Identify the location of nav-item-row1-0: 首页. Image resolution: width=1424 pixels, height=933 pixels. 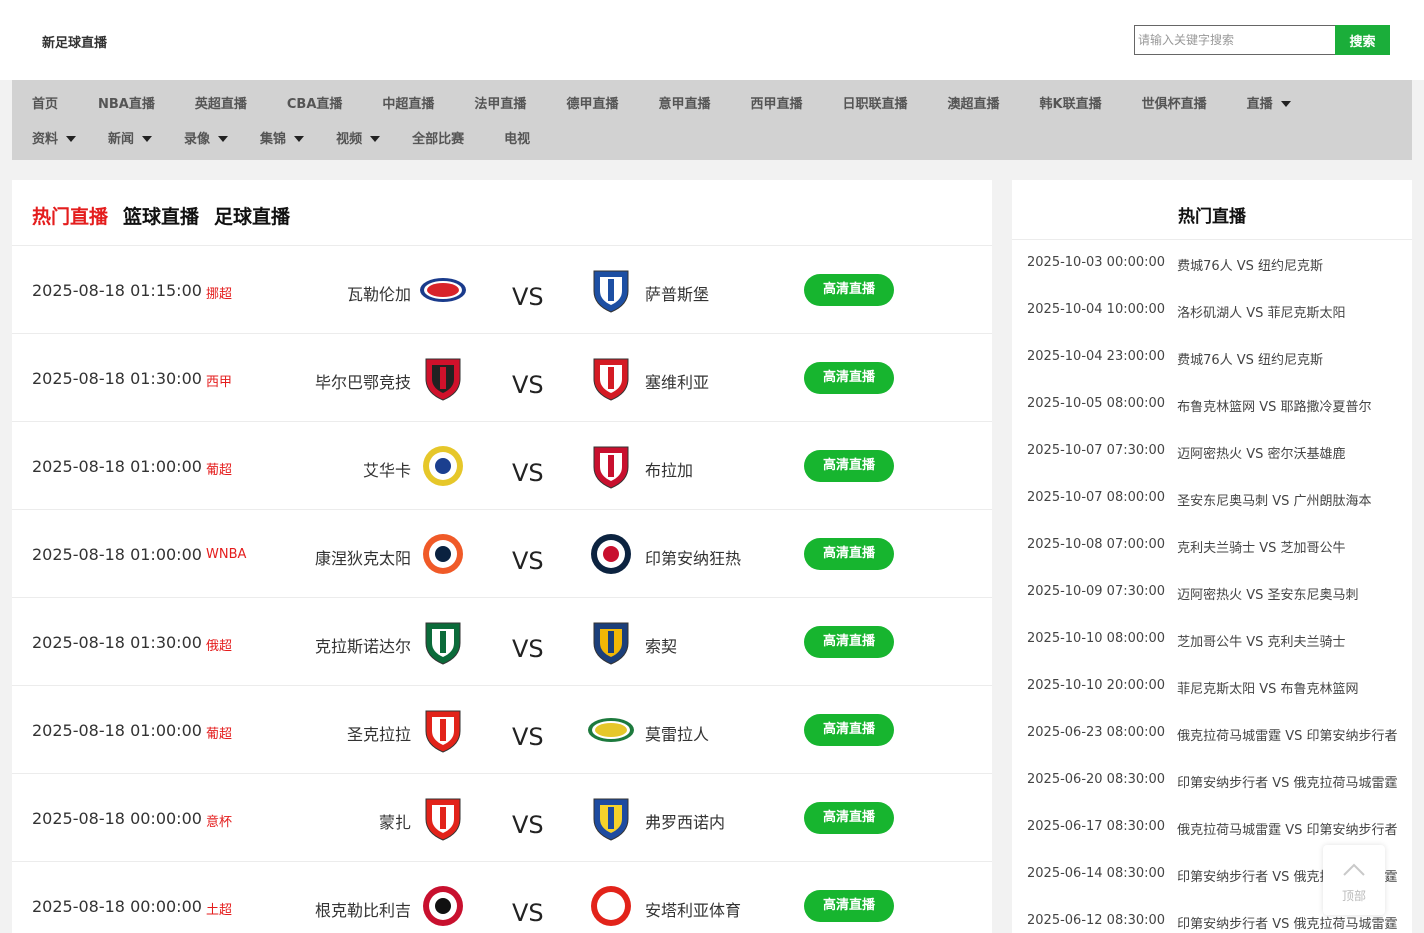
(45, 102).